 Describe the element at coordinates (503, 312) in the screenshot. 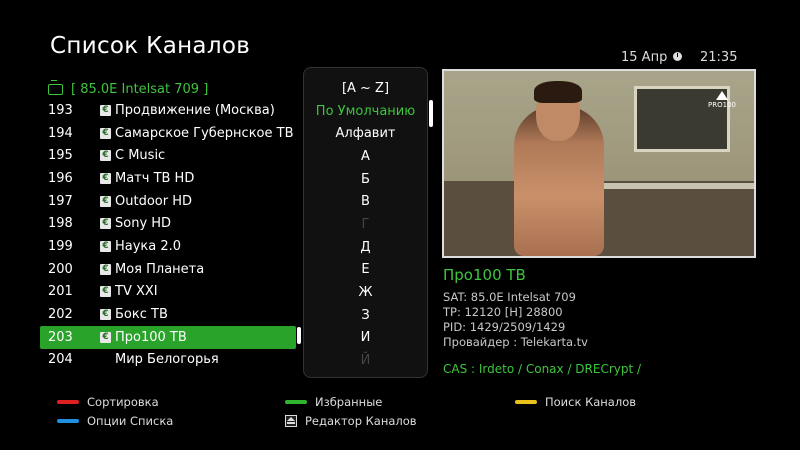

I see `info-tp: TP: 12120 [H] 28800` at that location.